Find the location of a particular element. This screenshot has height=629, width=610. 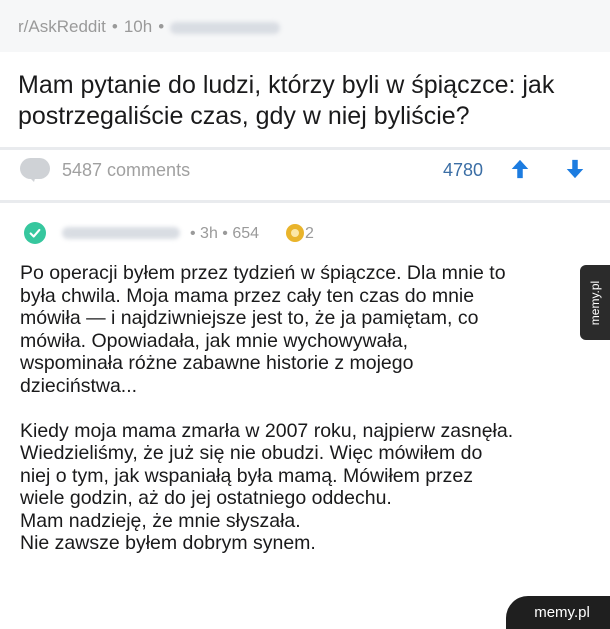

upvote-button is located at coordinates (520, 169).